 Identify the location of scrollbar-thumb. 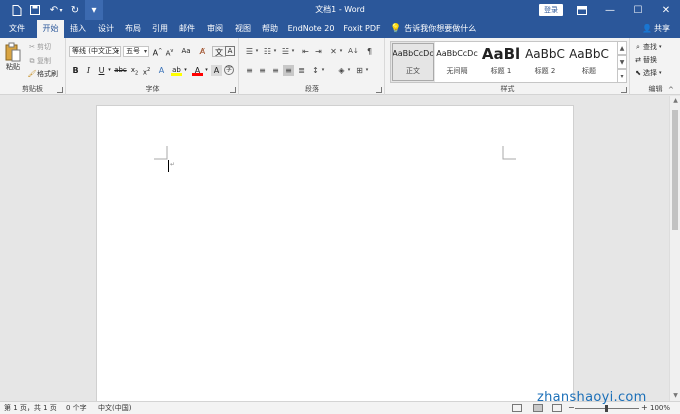
(675, 170).